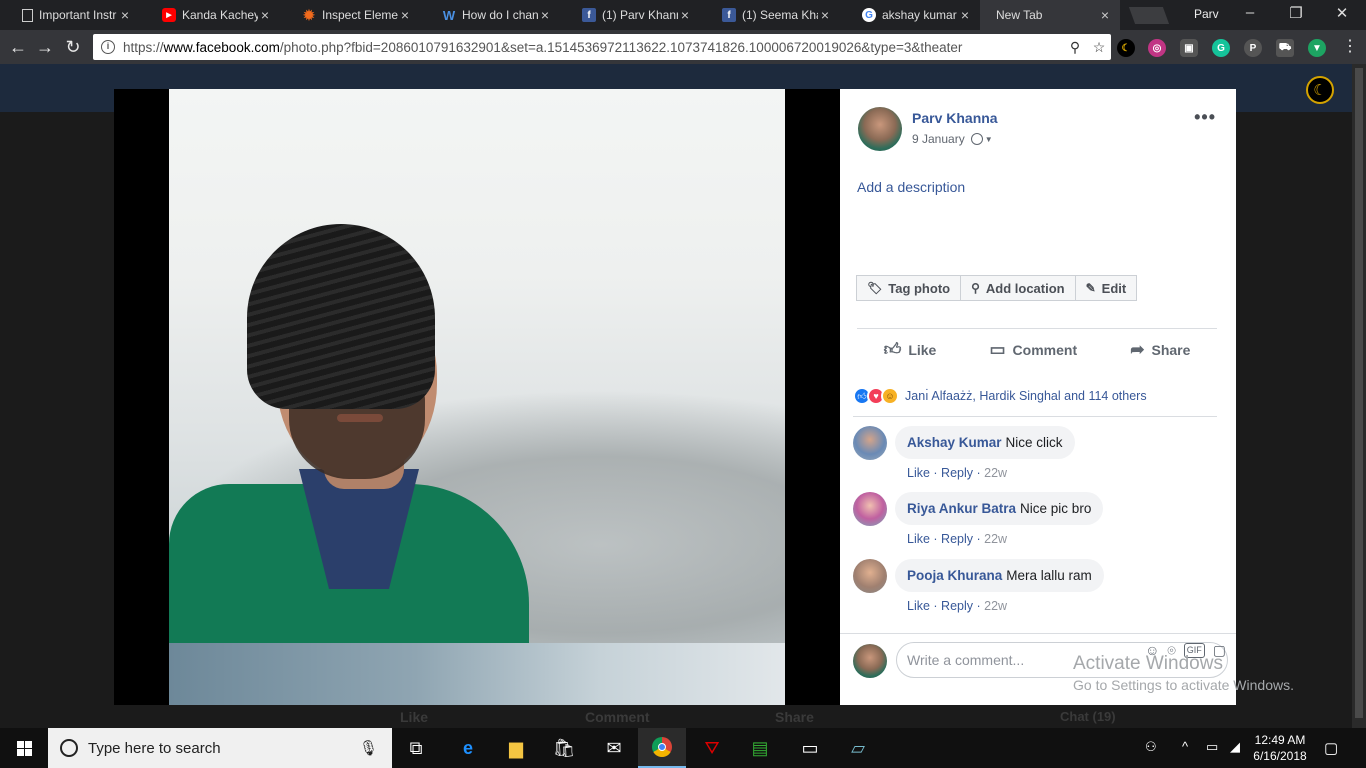 The height and width of the screenshot is (768, 1366). I want to click on author-name: Parv Khanna, so click(955, 118).